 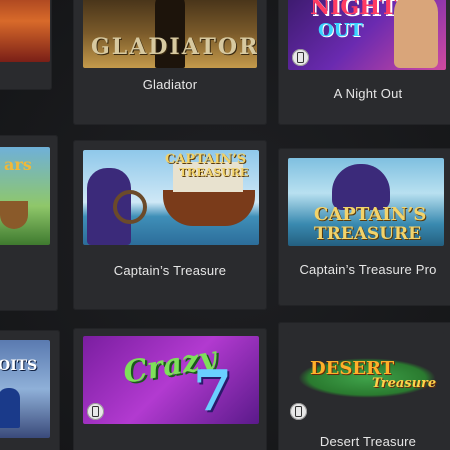 I want to click on game-card-partial-top-left, so click(x=26, y=45).